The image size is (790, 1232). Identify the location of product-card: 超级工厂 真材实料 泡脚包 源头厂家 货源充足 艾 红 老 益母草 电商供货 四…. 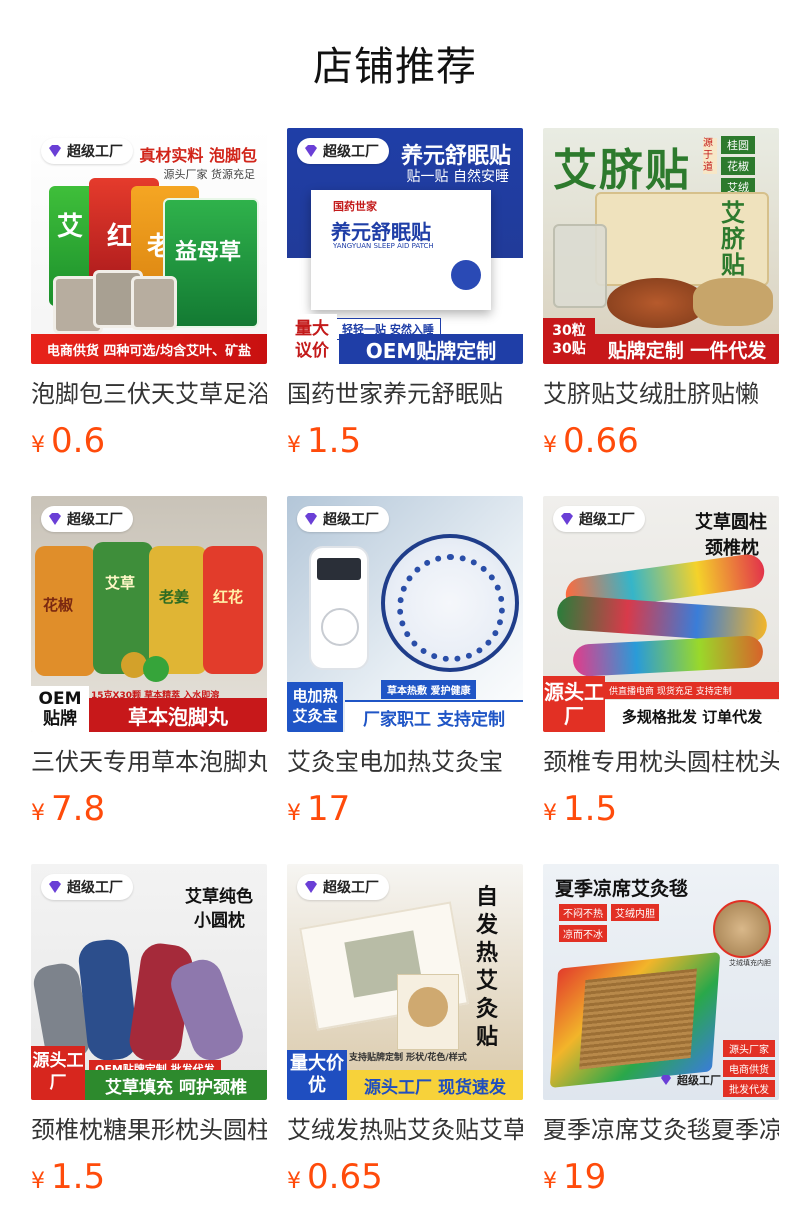
(149, 297).